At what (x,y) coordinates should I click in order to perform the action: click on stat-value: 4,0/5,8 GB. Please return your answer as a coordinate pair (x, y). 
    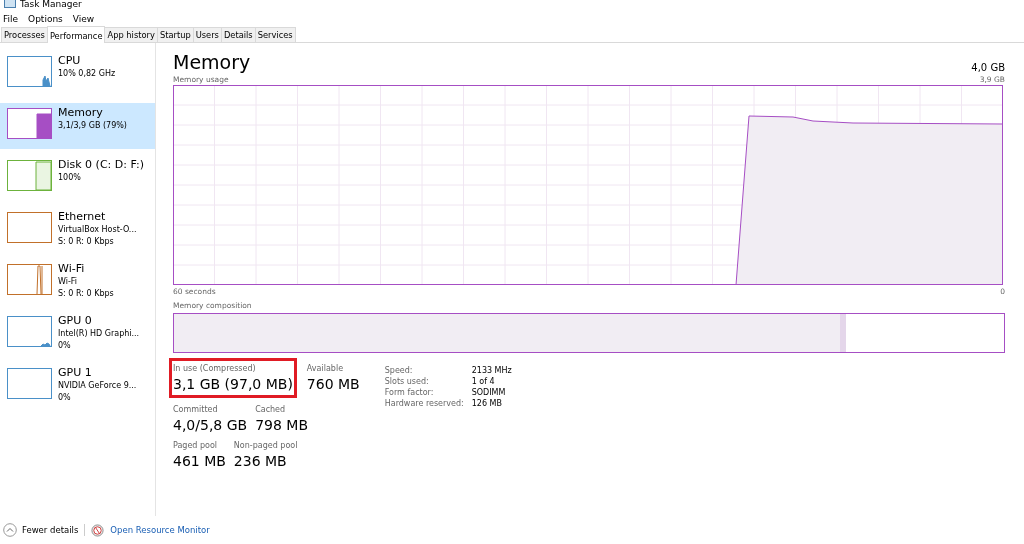
    Looking at the image, I should click on (210, 425).